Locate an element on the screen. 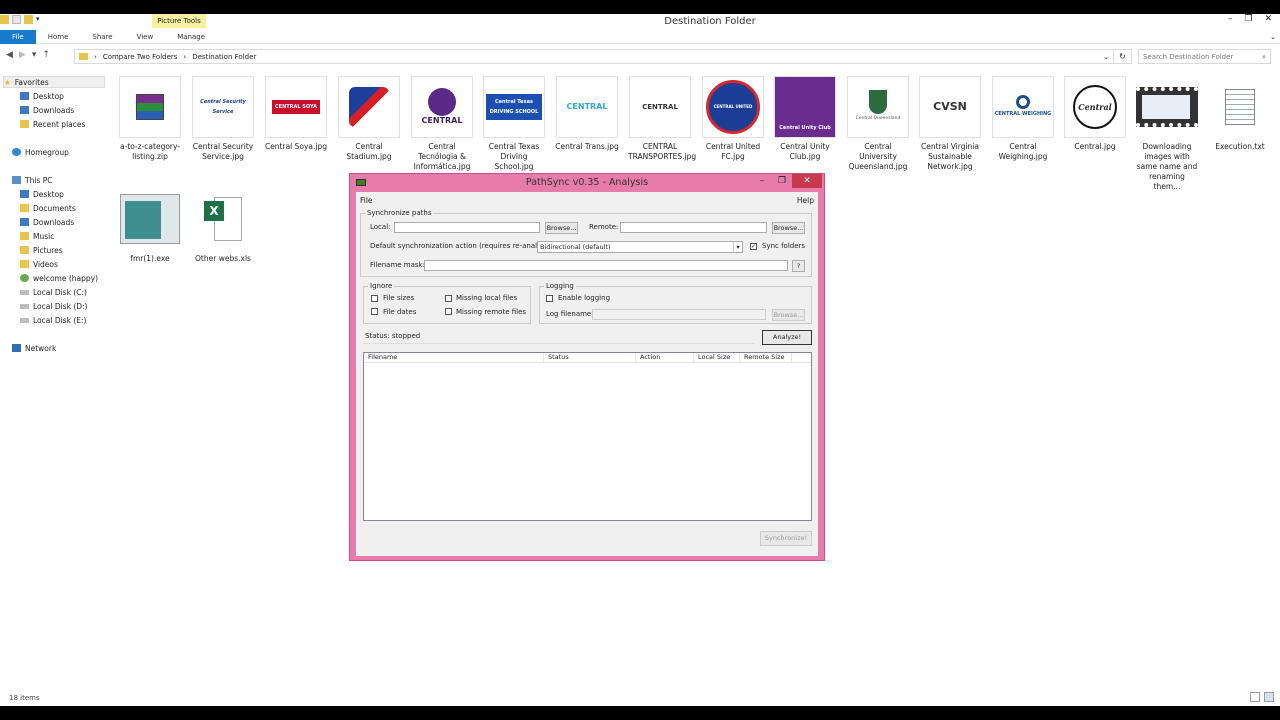  dialog-menubar: File Help is located at coordinates (587, 199).